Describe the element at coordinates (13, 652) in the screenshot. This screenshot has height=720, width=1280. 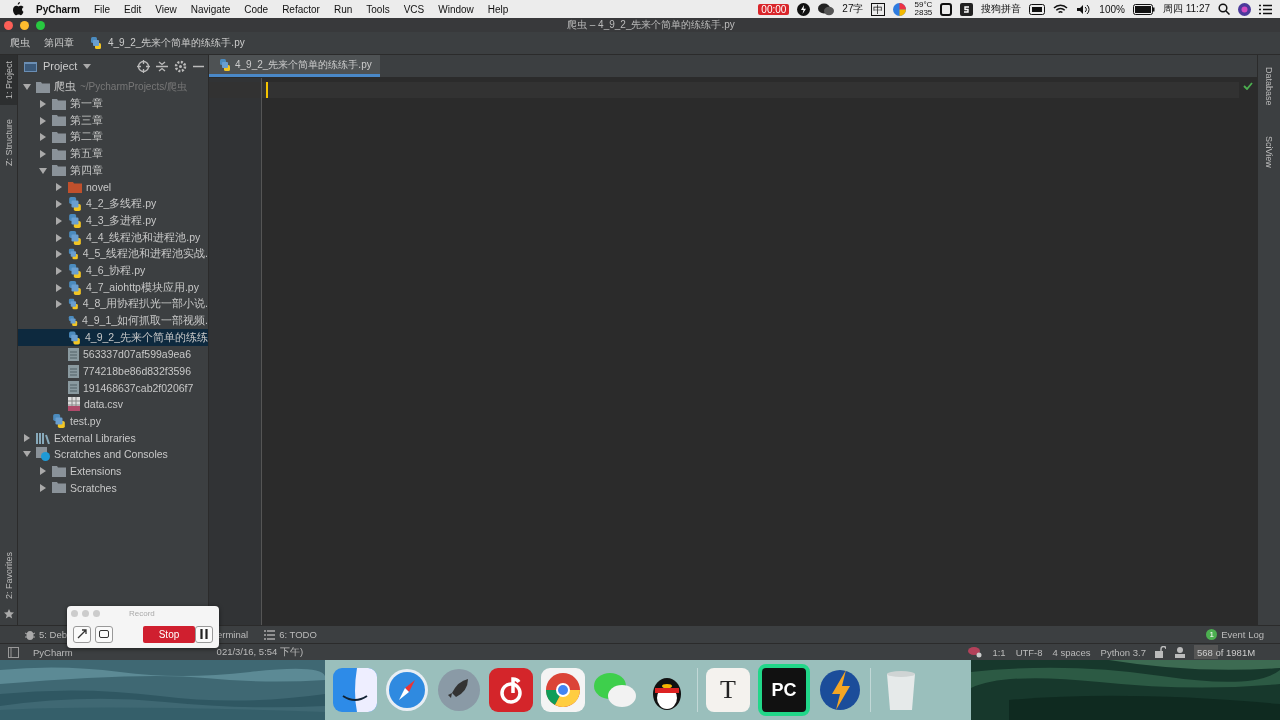
I see `layout-icon` at that location.